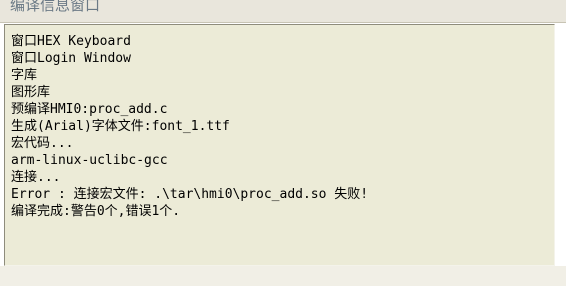 Image resolution: width=566 pixels, height=286 pixels. What do you see at coordinates (283, 276) in the screenshot?
I see `window-bottom-bar` at bounding box center [283, 276].